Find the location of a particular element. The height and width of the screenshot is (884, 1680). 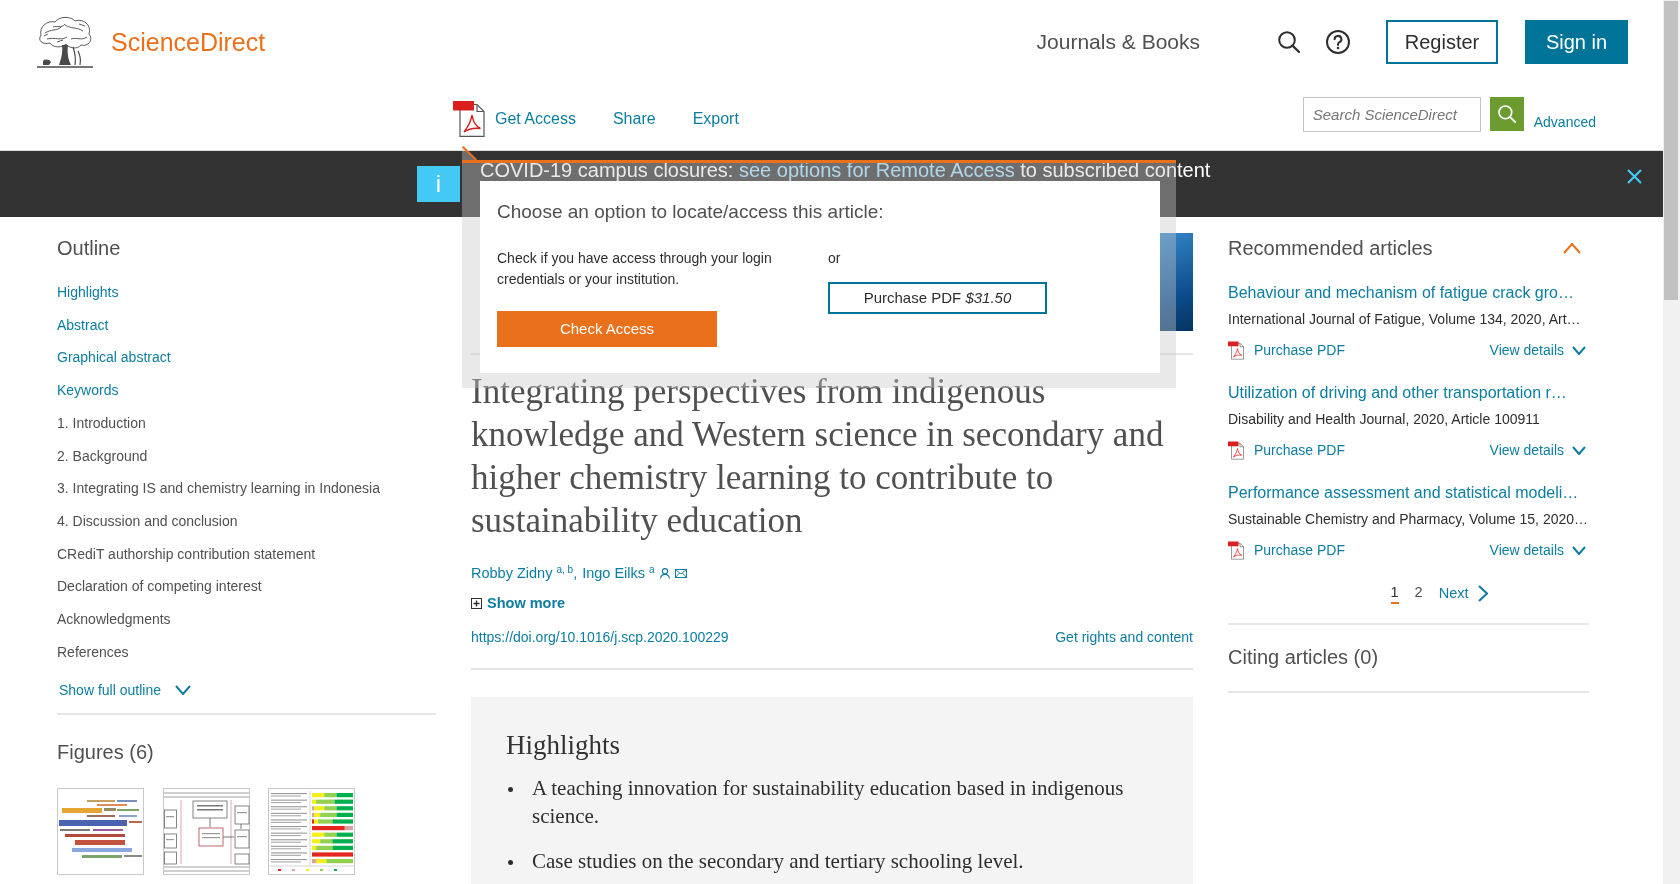

section-heading: Recommended articles is located at coordinates (1330, 248).